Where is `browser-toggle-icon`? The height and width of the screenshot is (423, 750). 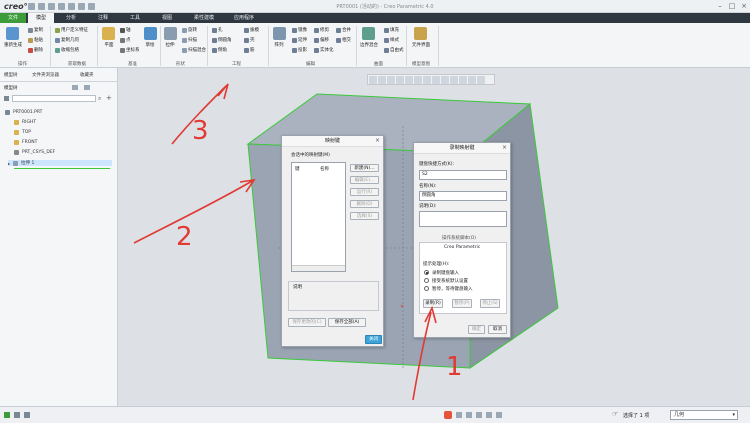
browser-toggle-icon is located at coordinates (17, 415).